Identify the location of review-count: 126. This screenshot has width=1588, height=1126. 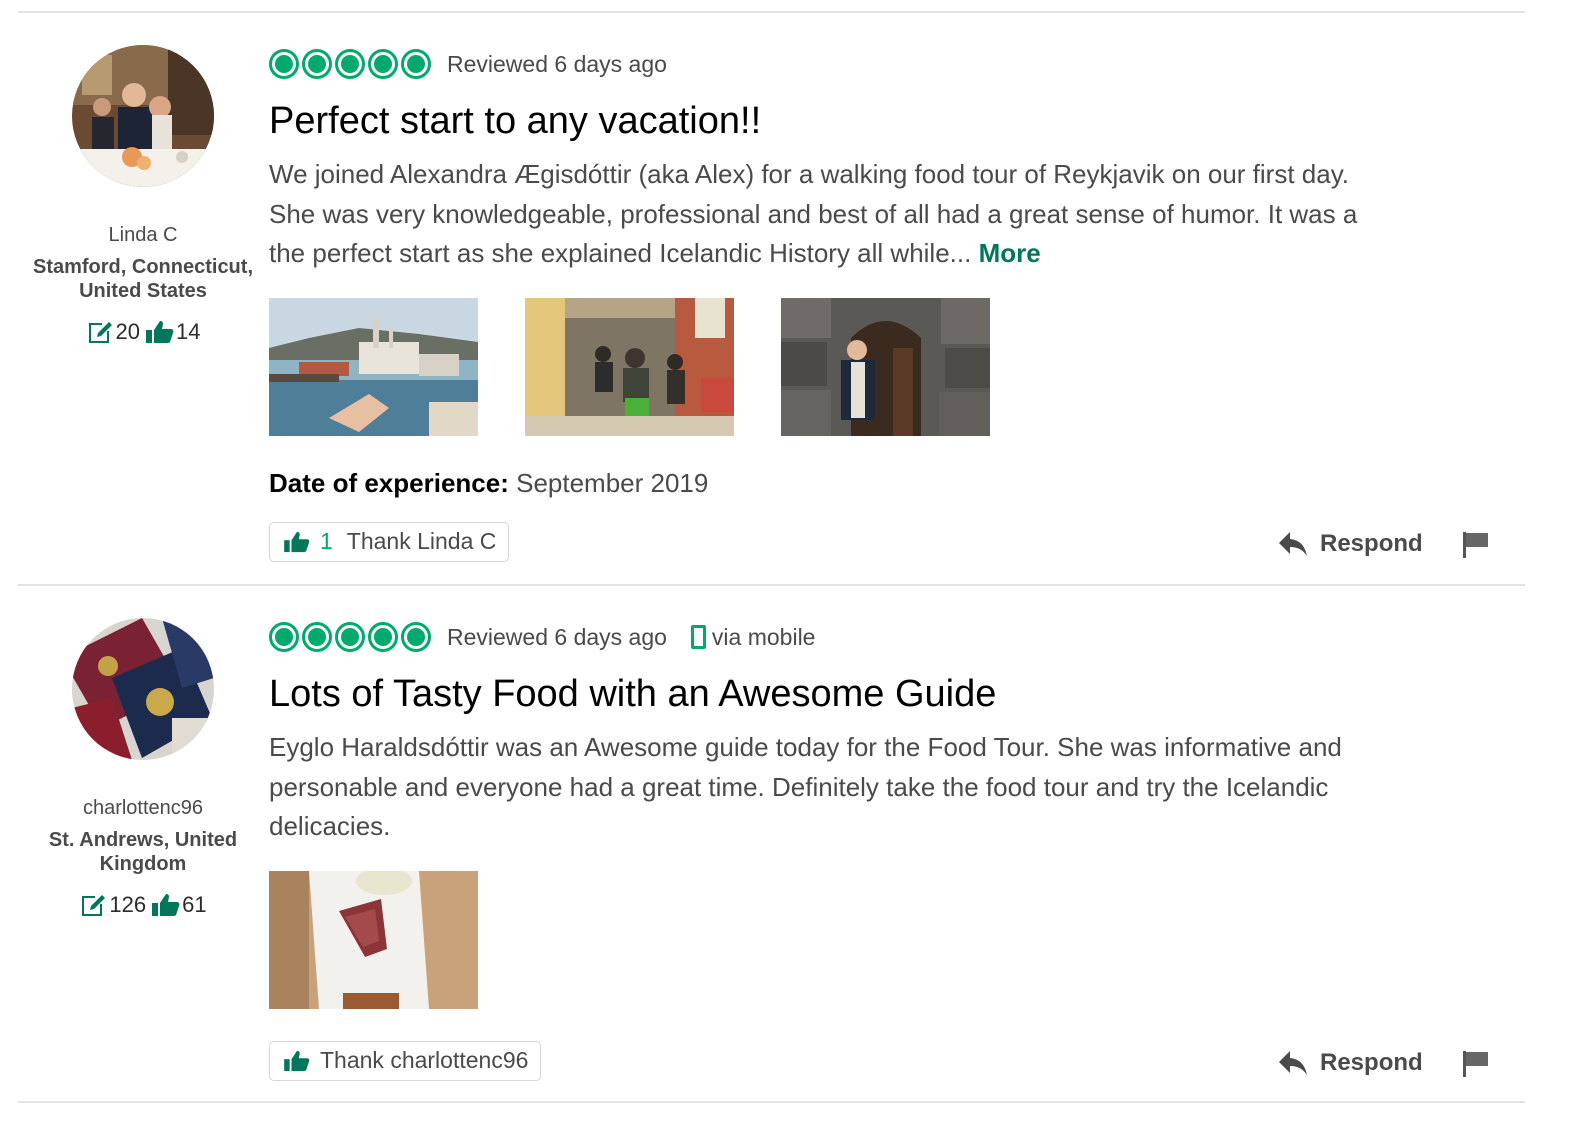
(128, 904).